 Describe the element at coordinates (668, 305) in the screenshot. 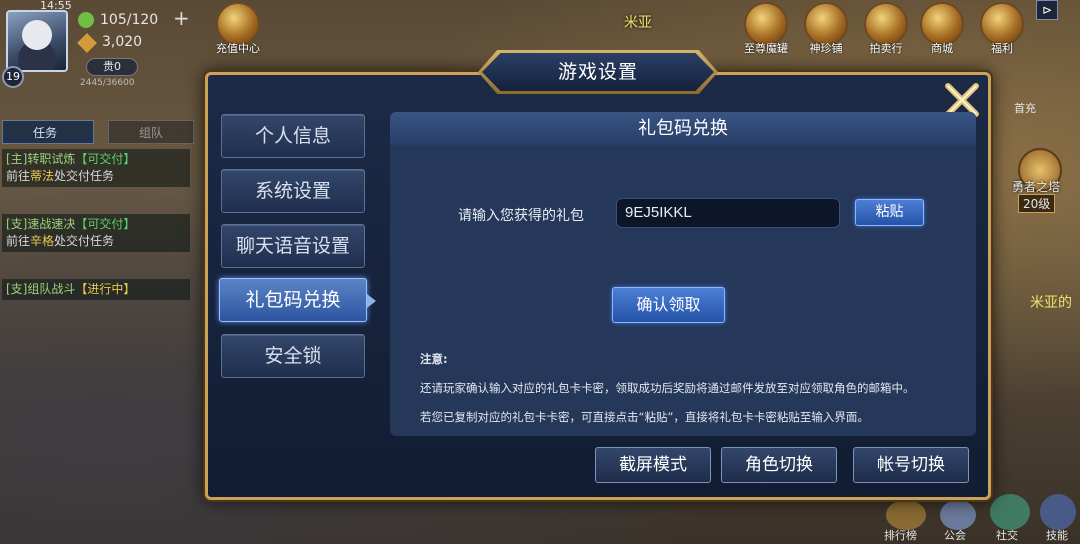

I see `confirm-redeem-button: 确认领取` at that location.